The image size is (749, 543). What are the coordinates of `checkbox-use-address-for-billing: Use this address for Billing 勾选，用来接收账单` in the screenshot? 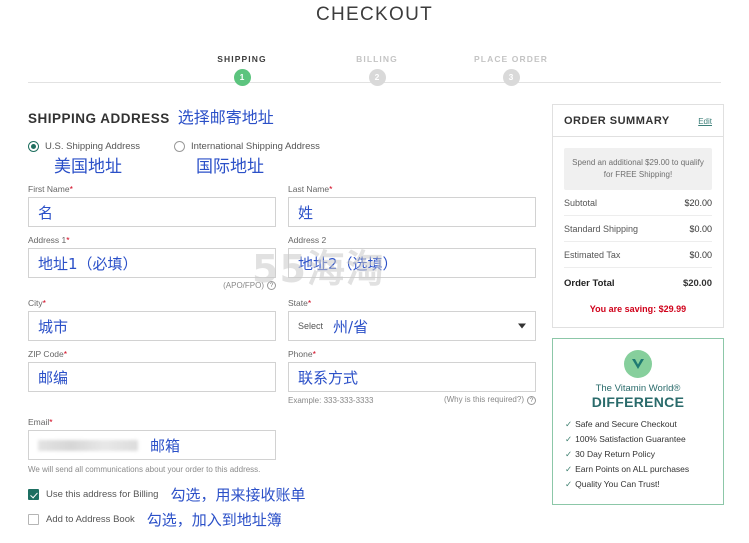 It's located at (282, 494).